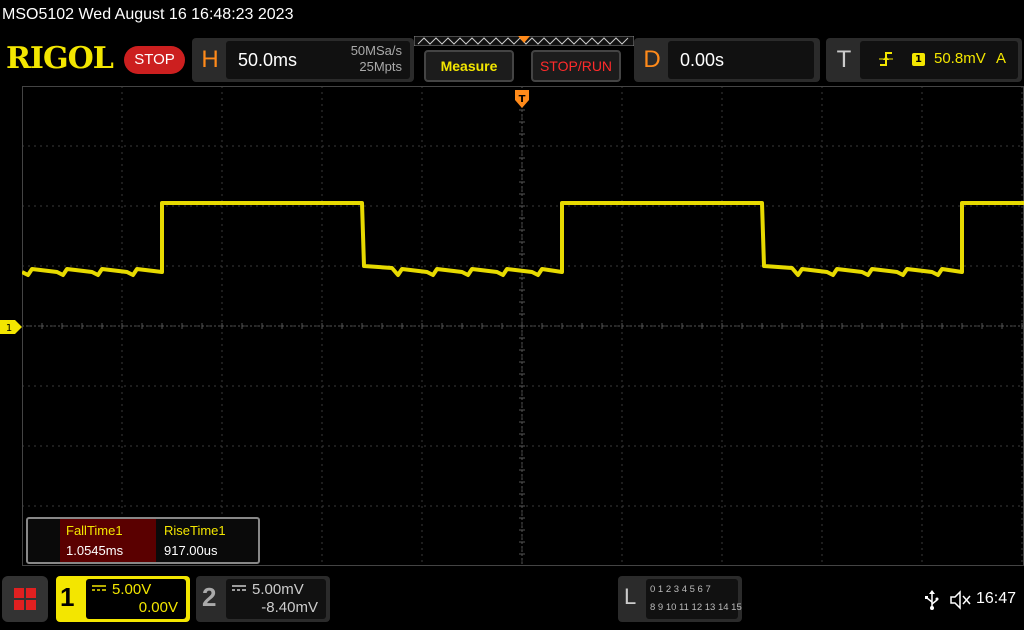  Describe the element at coordinates (696, 607) in the screenshot. I see `logic-row-high: 8 9 10 11 12 13 14 15` at that location.